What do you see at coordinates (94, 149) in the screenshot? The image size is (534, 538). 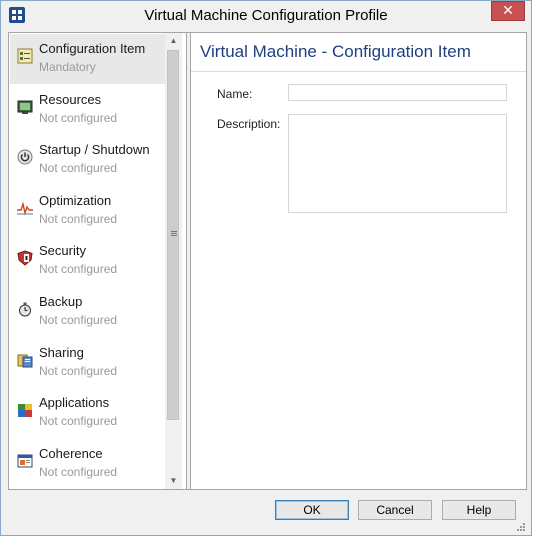 I see `nav-item-label: Startup / Shutdown` at bounding box center [94, 149].